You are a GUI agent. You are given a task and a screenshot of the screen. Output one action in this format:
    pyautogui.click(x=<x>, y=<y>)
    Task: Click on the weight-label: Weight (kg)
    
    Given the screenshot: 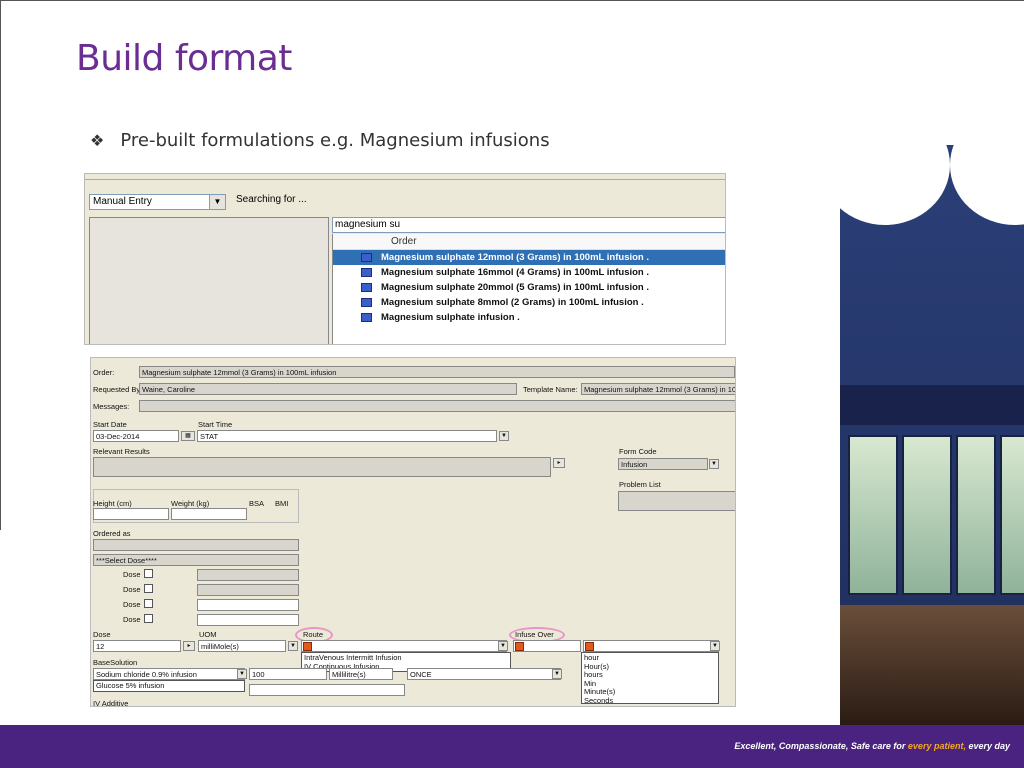 What is the action you would take?
    pyautogui.click(x=190, y=503)
    